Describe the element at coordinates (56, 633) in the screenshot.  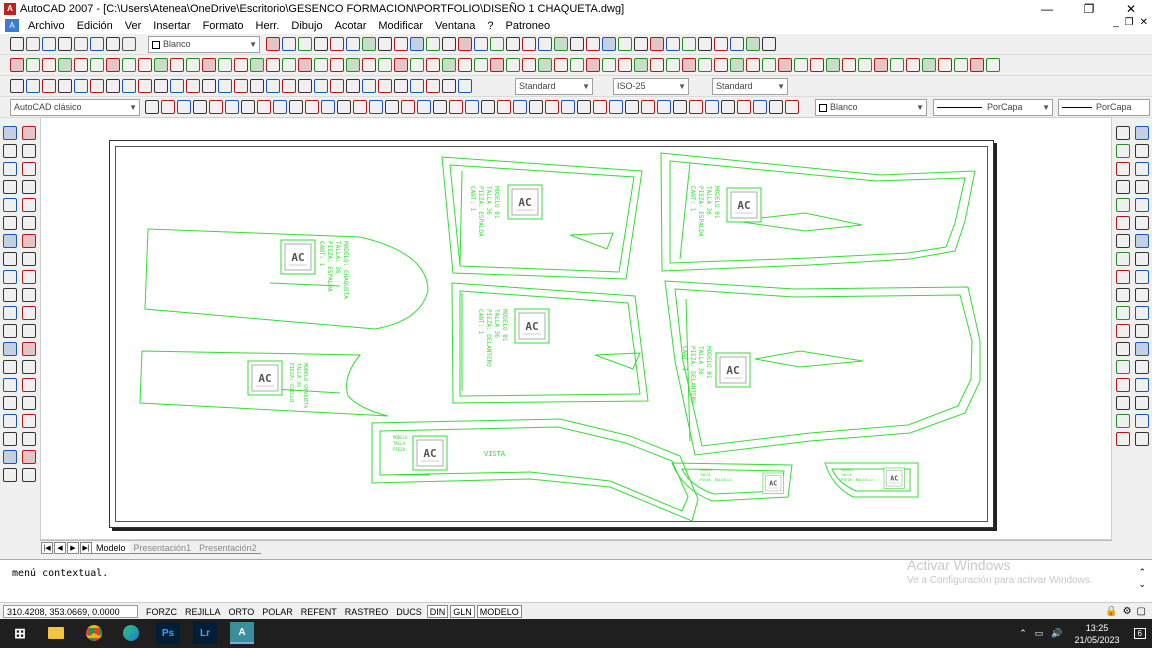
I see `file-explorer-icon` at that location.